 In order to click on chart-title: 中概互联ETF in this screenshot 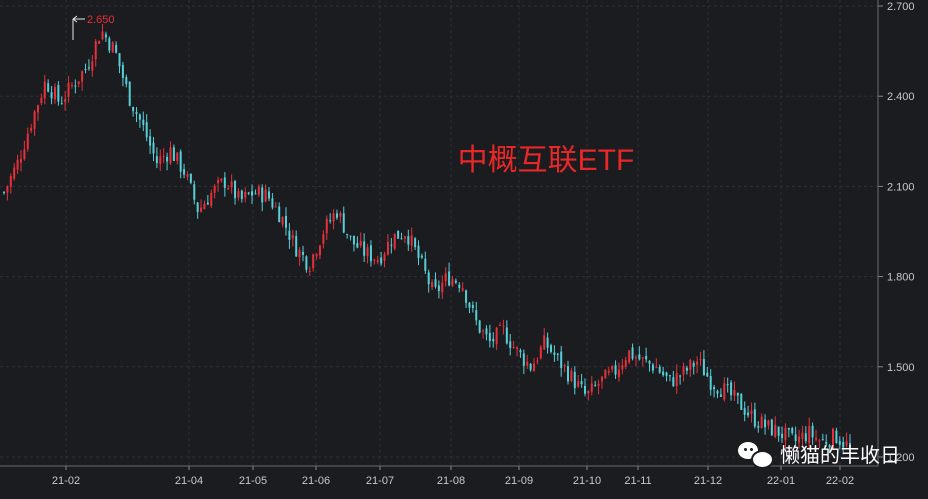, I will do `click(546, 160)`.